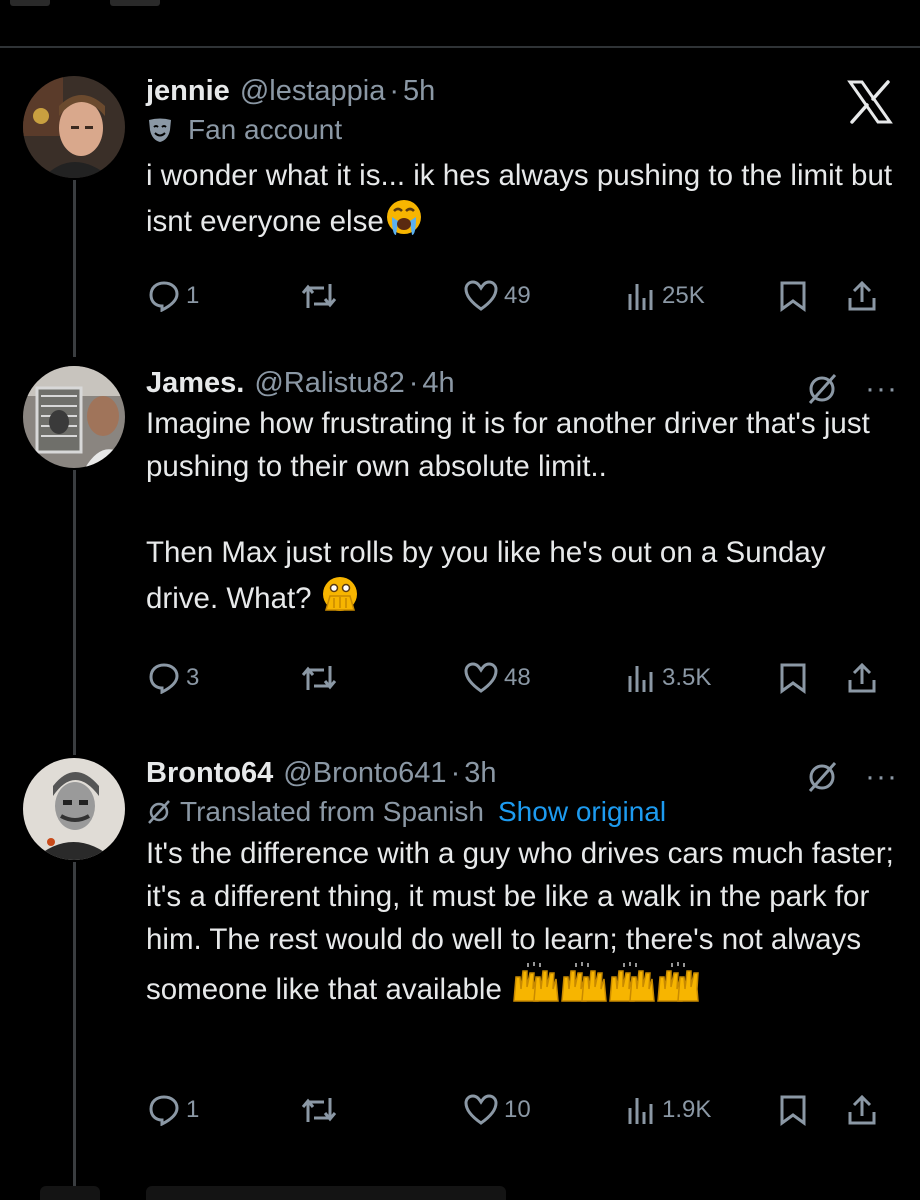 This screenshot has width=920, height=1200. I want to click on tweet-actions: 1 10 1.9K, so click(521, 1114).